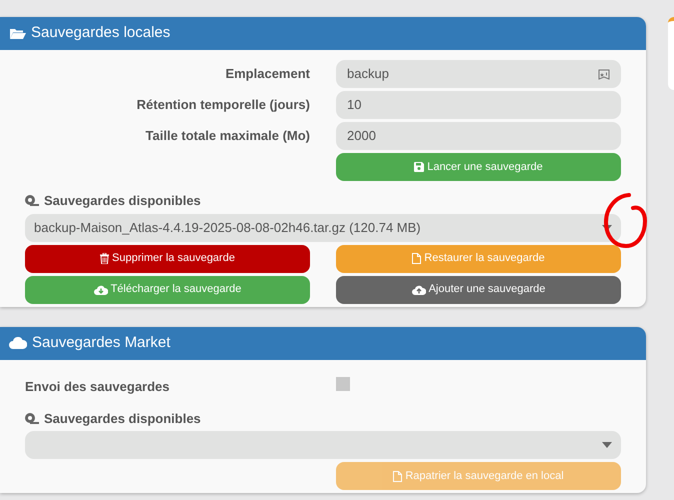 This screenshot has width=674, height=500. Describe the element at coordinates (419, 167) in the screenshot. I see `save-icon` at that location.